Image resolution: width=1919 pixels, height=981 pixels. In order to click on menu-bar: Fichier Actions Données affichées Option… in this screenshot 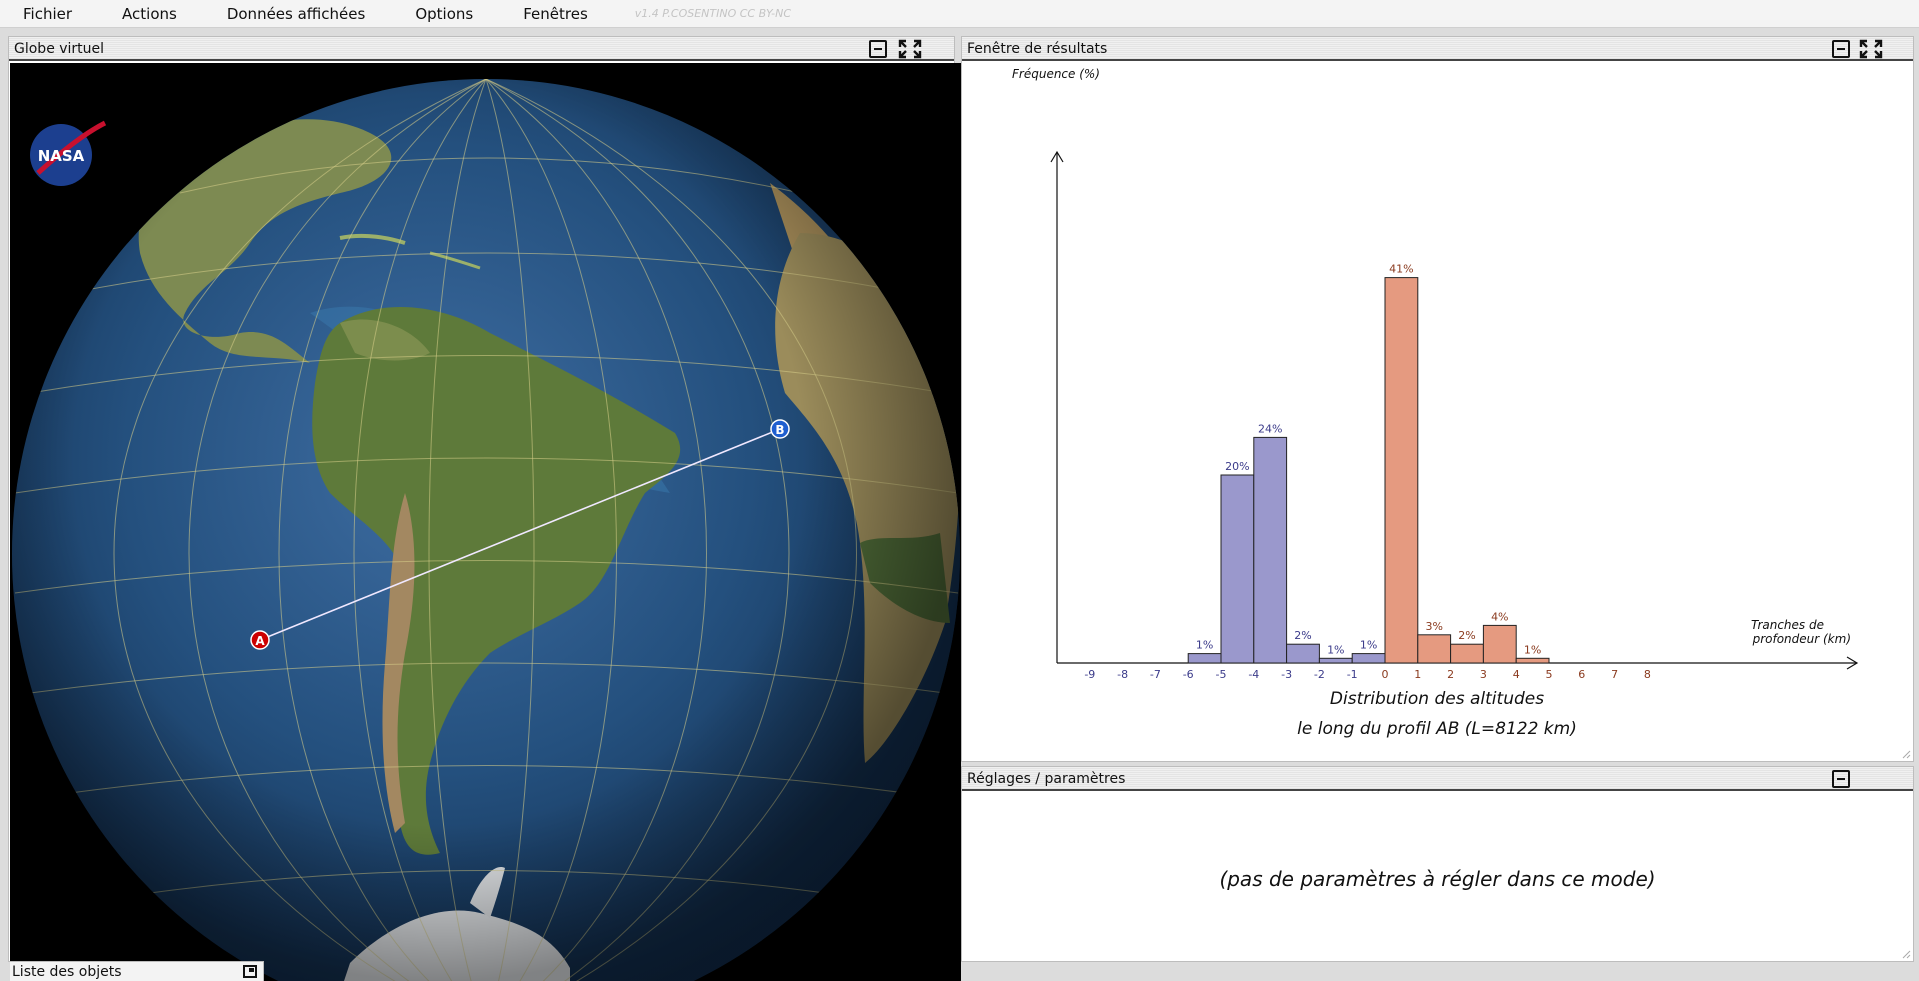, I will do `click(959, 14)`.